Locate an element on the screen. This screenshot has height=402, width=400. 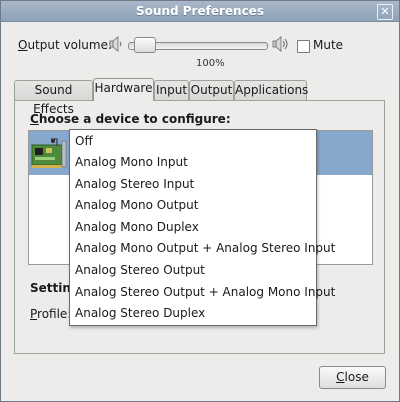
window-close-icon: ✕ is located at coordinates (385, 12).